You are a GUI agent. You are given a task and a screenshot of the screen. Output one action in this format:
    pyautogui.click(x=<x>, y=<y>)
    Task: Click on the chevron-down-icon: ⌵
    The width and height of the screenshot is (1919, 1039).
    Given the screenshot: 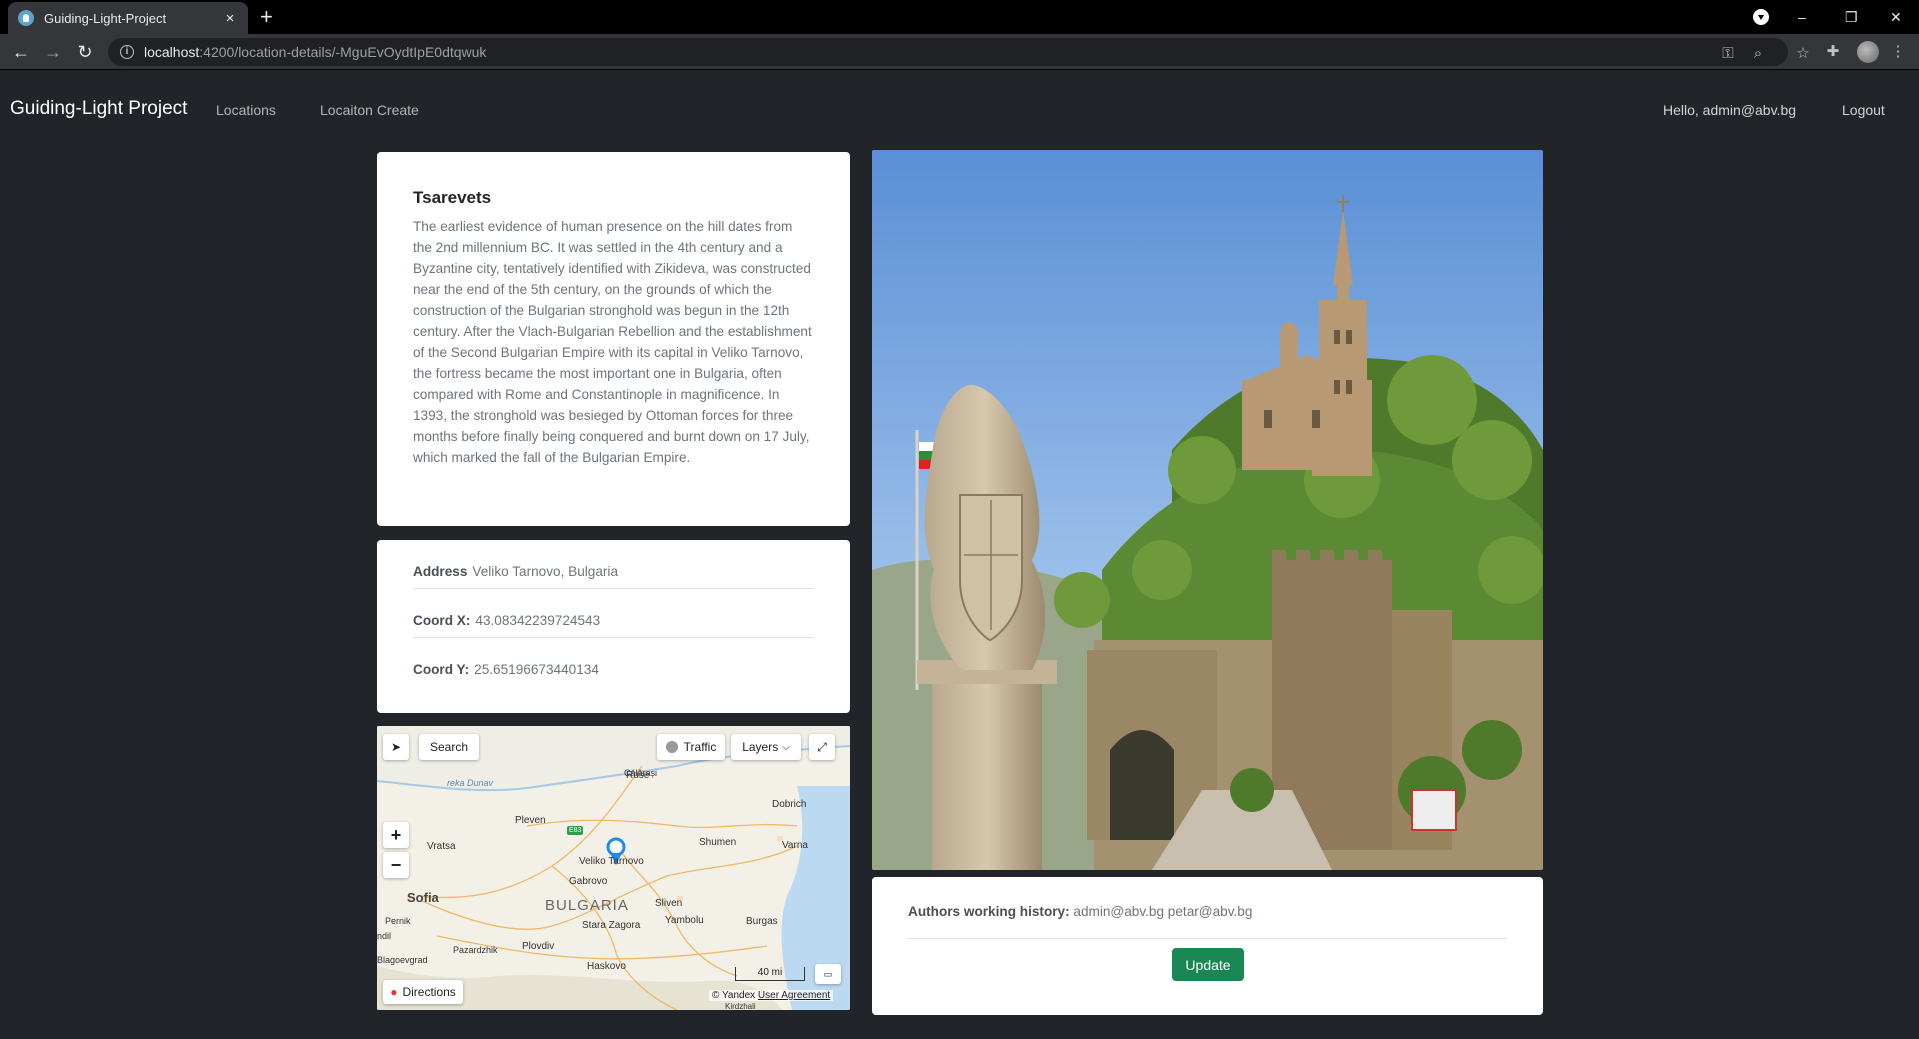 What is the action you would take?
    pyautogui.click(x=786, y=747)
    